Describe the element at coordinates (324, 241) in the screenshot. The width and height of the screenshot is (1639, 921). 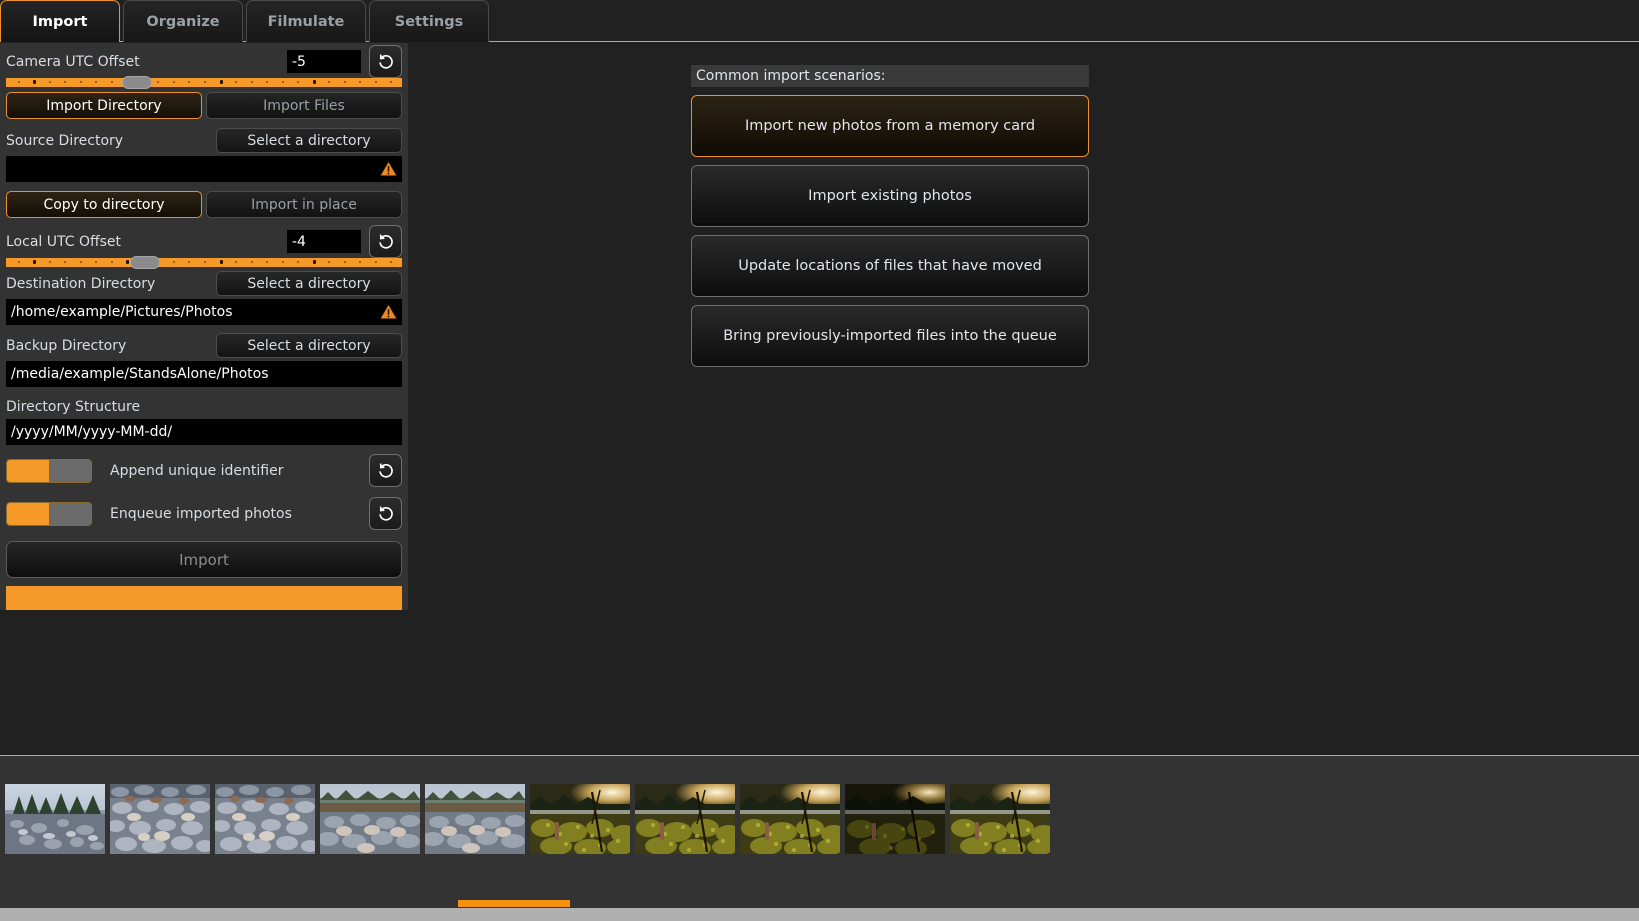
I see `local-utc-offset-value: -4` at that location.